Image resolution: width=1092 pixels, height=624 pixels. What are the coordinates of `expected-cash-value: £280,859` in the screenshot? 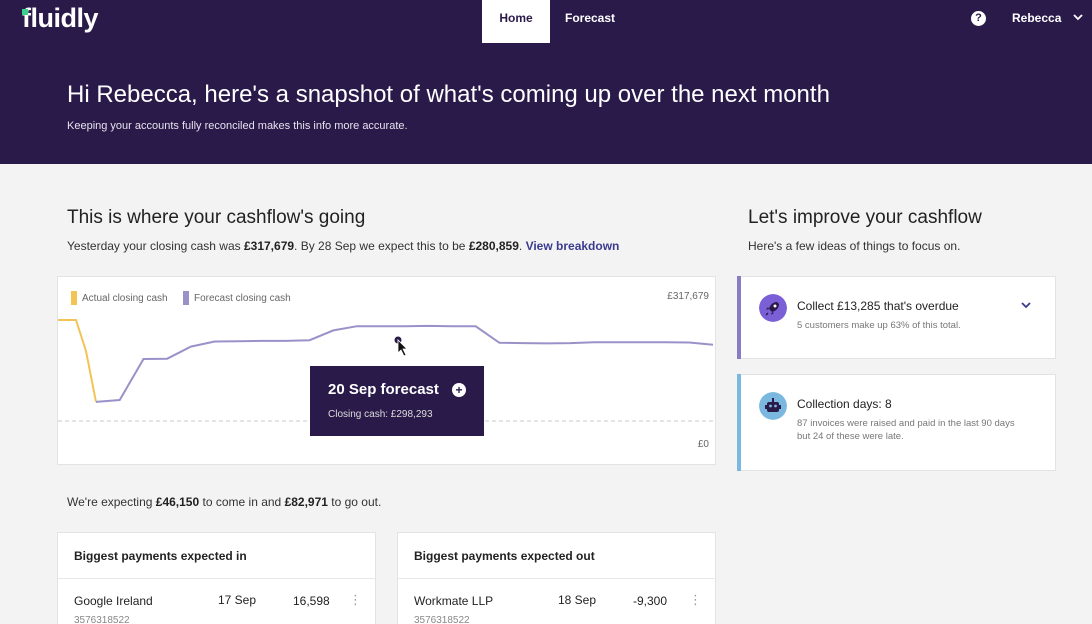 It's located at (493, 246).